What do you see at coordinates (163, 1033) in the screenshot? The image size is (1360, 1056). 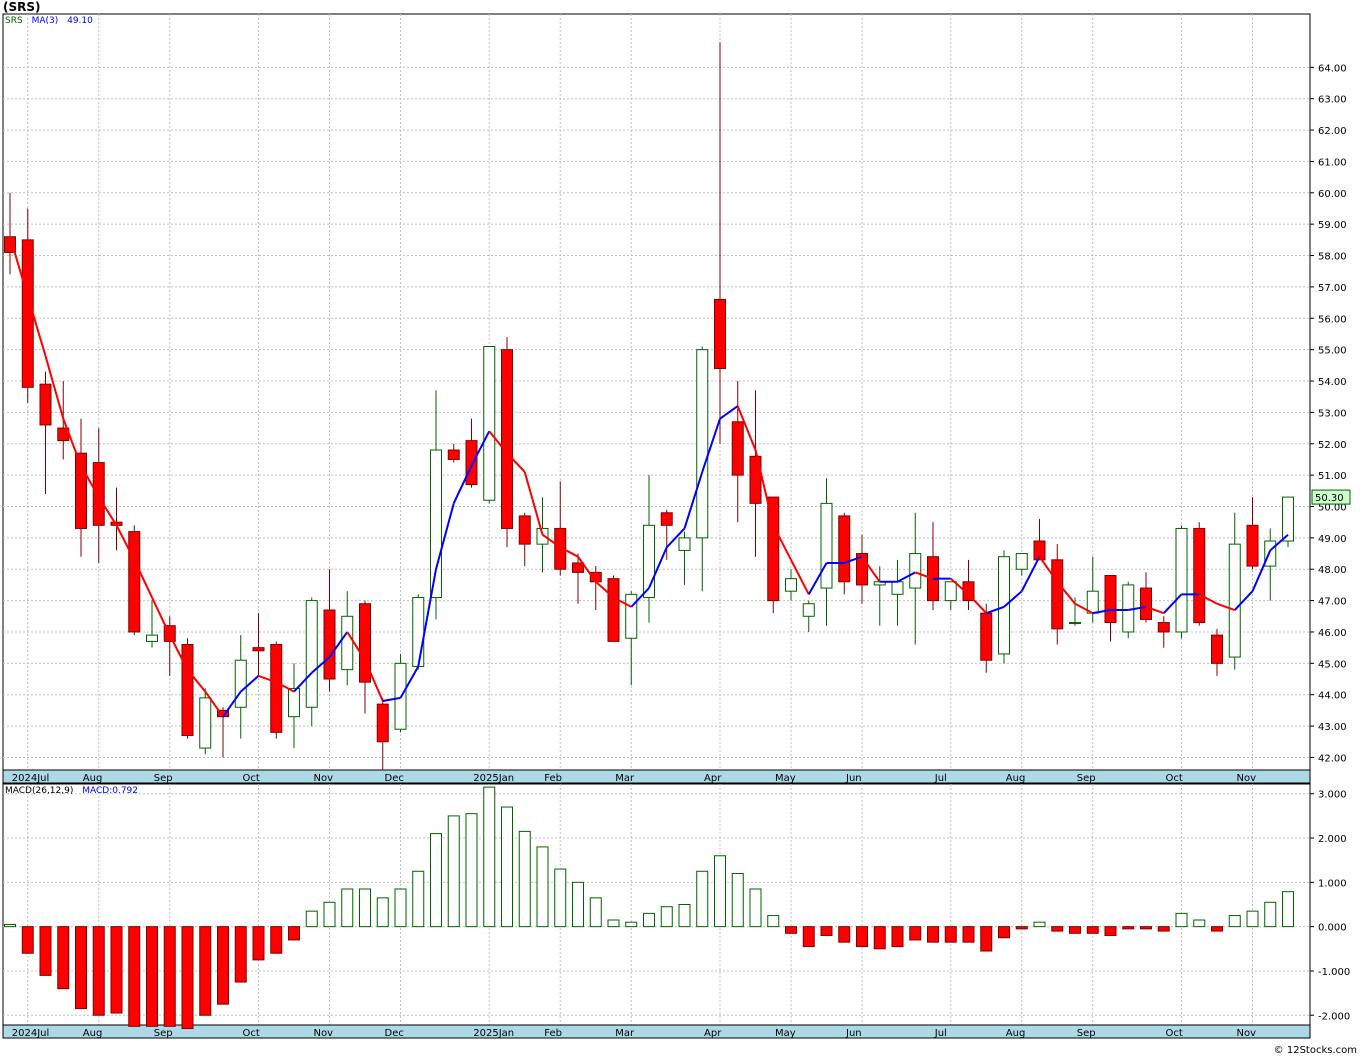 I see `month-label: Sep` at bounding box center [163, 1033].